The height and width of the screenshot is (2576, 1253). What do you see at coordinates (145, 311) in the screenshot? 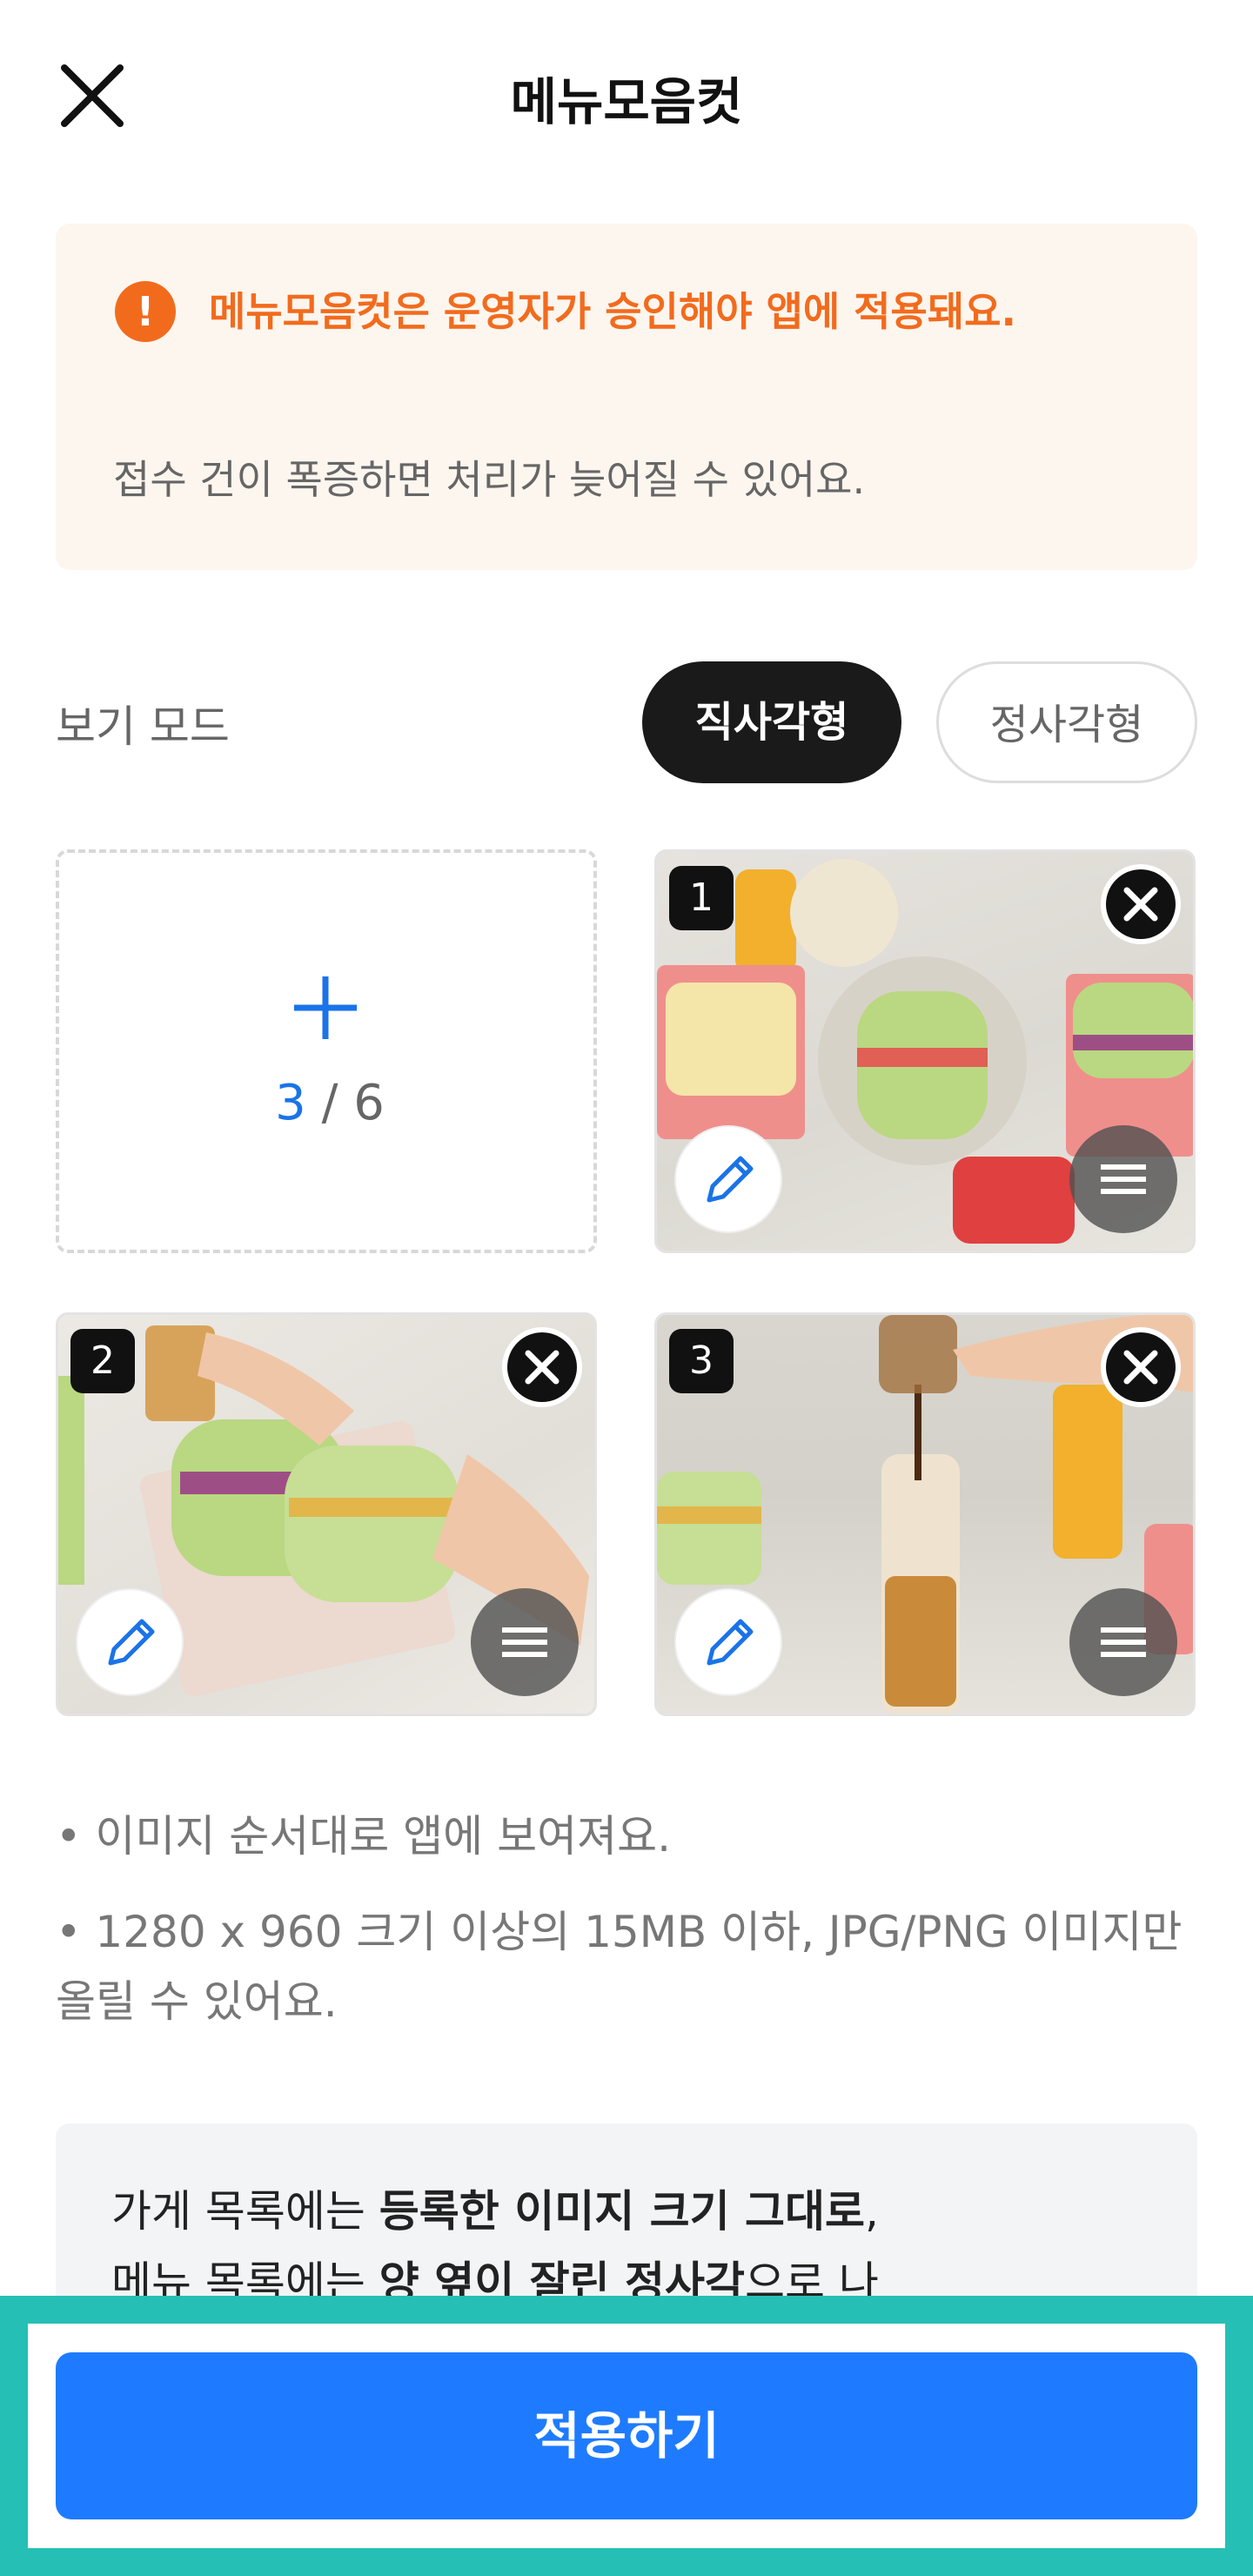
I see `alert-icon: !` at bounding box center [145, 311].